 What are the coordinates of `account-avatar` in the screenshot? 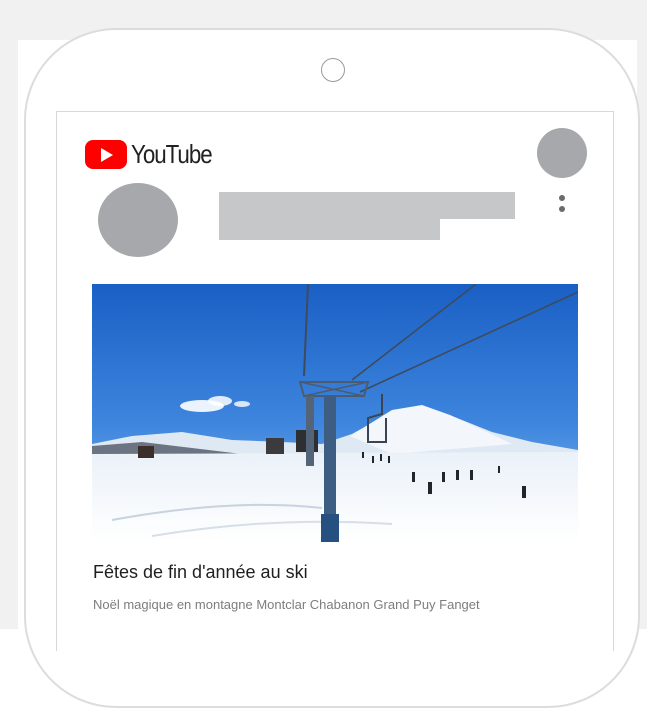 It's located at (562, 153).